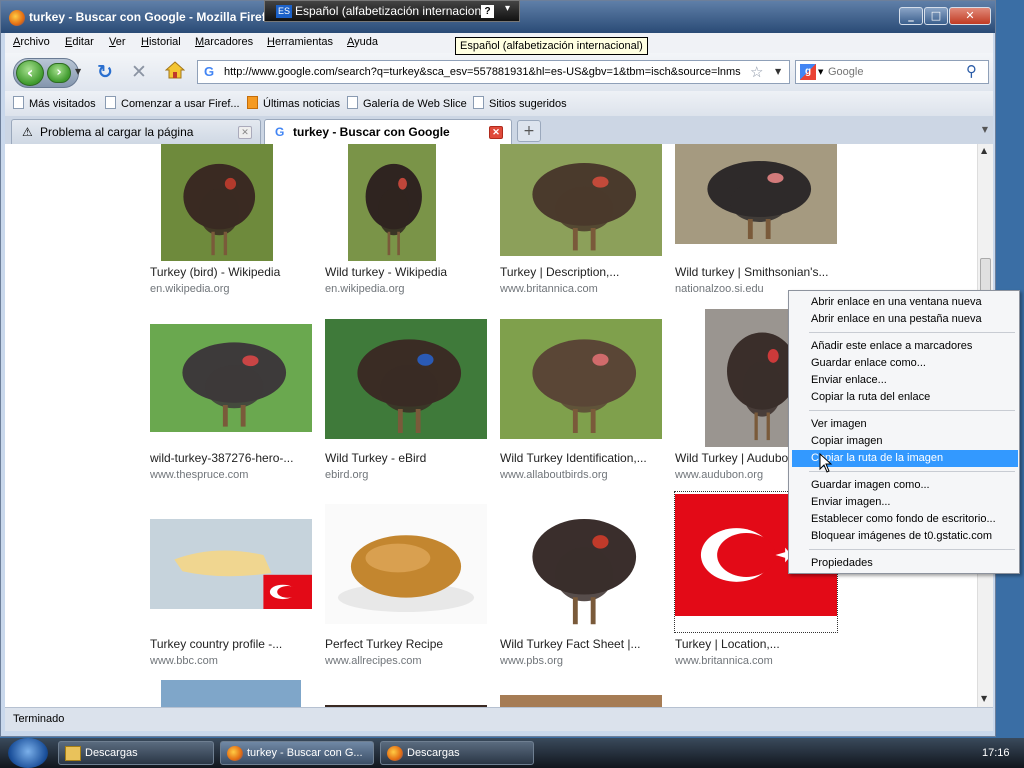 The width and height of the screenshot is (1024, 768). What do you see at coordinates (184, 661) in the screenshot?
I see `result-source: www.bbc.com` at bounding box center [184, 661].